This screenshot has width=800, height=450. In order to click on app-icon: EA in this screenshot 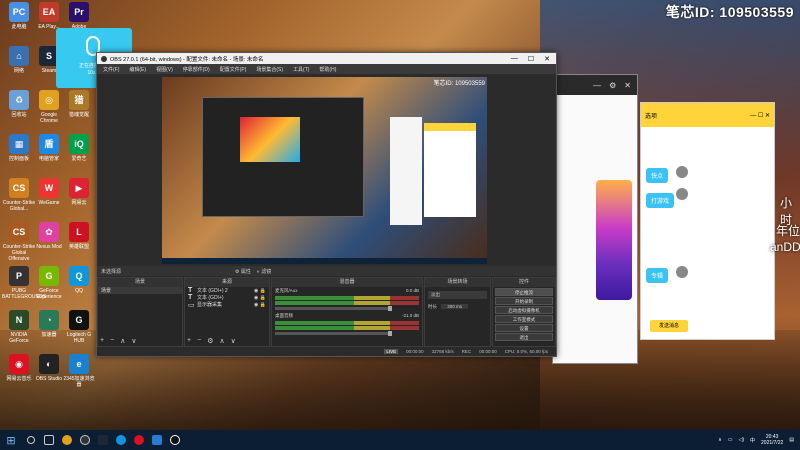, I will do `click(49, 12)`.